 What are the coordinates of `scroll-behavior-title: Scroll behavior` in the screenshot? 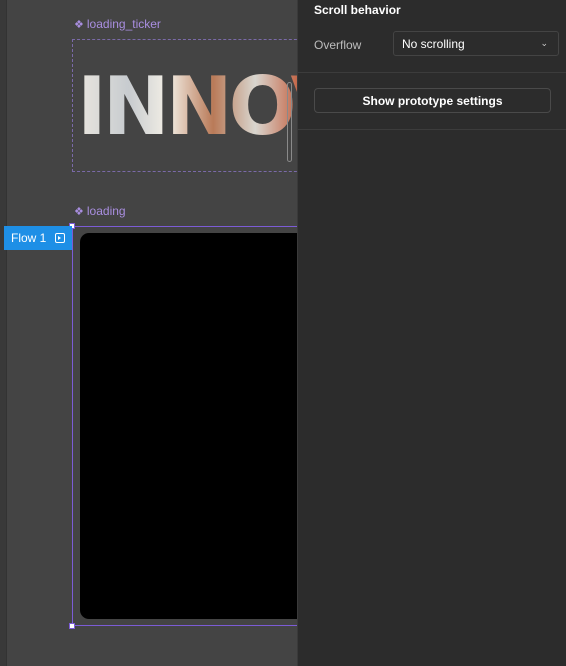 It's located at (357, 10).